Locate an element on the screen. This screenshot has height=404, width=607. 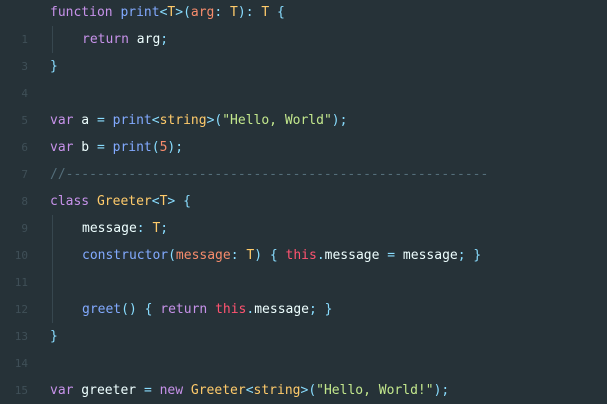
code-line: 4 is located at coordinates (303, 93).